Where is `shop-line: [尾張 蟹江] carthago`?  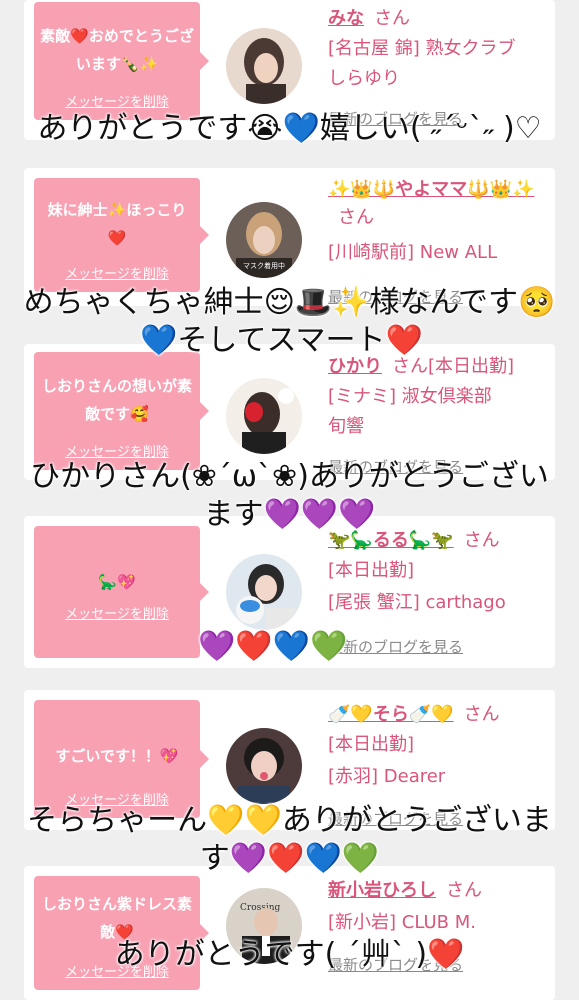
shop-line: [尾張 蟹江] carthago is located at coordinates (417, 602).